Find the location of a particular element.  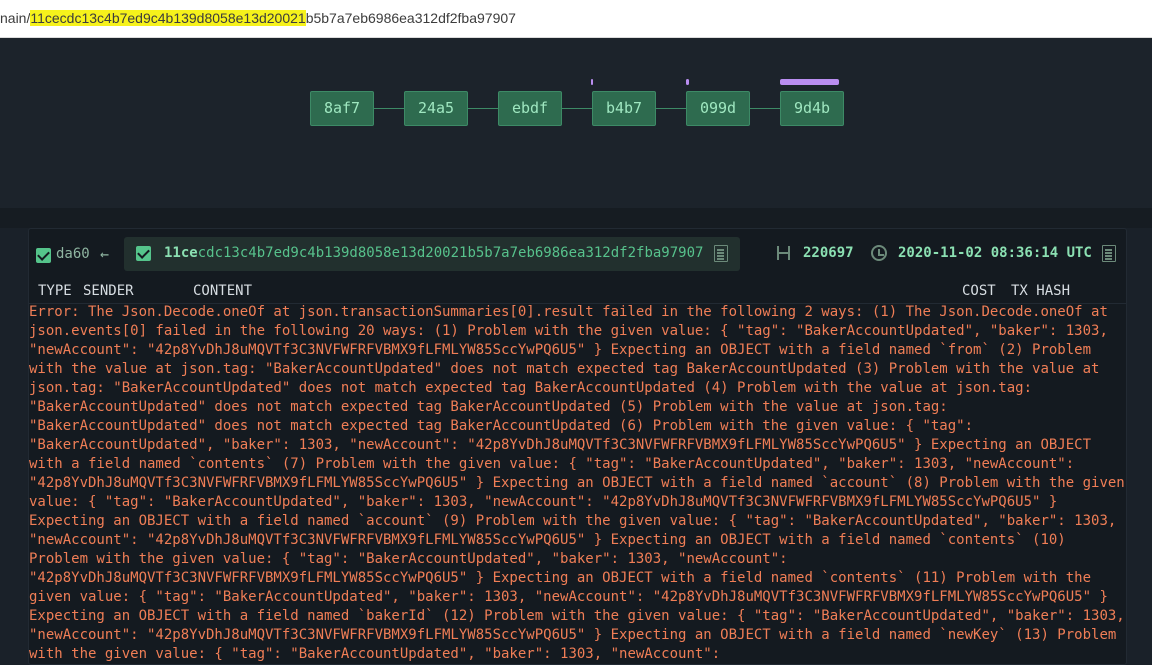

chain-block: 24a5 is located at coordinates (436, 108).